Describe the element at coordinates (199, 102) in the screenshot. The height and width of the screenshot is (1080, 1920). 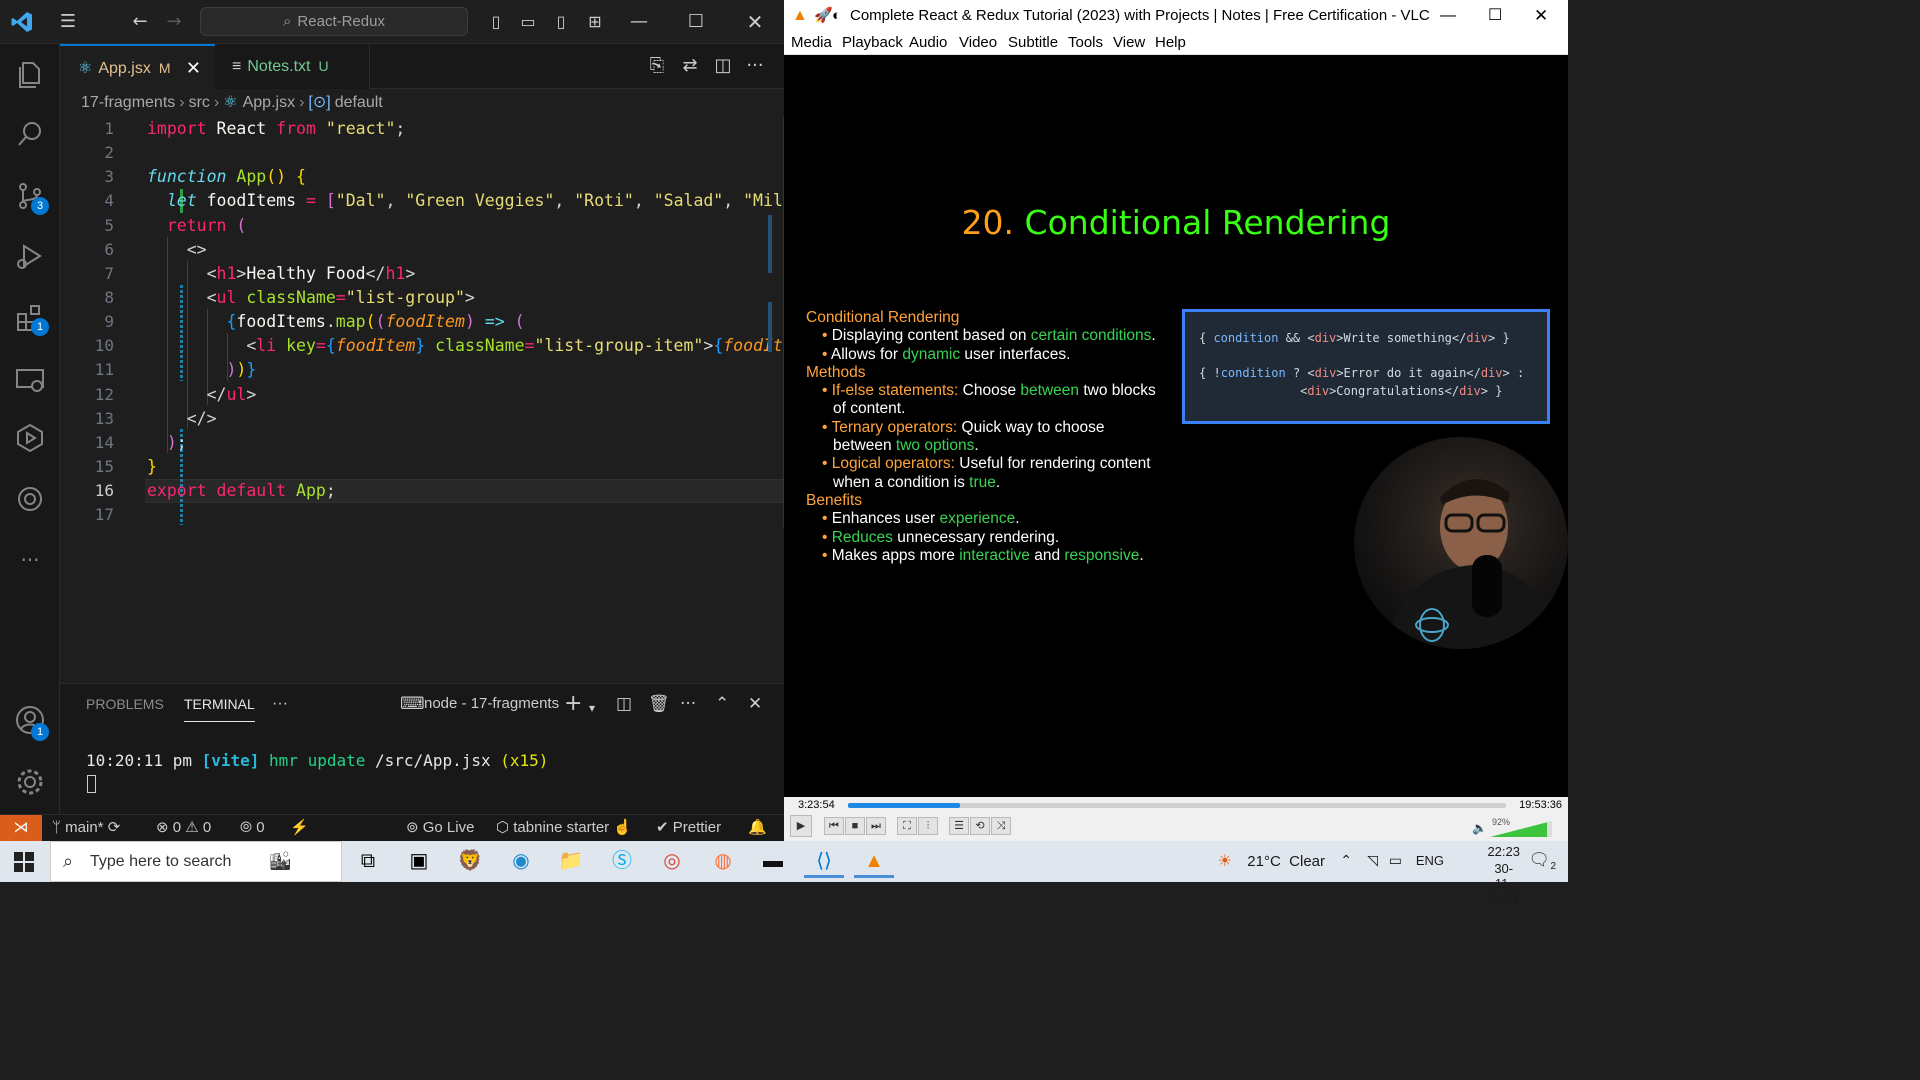
I see `breadcrumb-folder: src` at that location.